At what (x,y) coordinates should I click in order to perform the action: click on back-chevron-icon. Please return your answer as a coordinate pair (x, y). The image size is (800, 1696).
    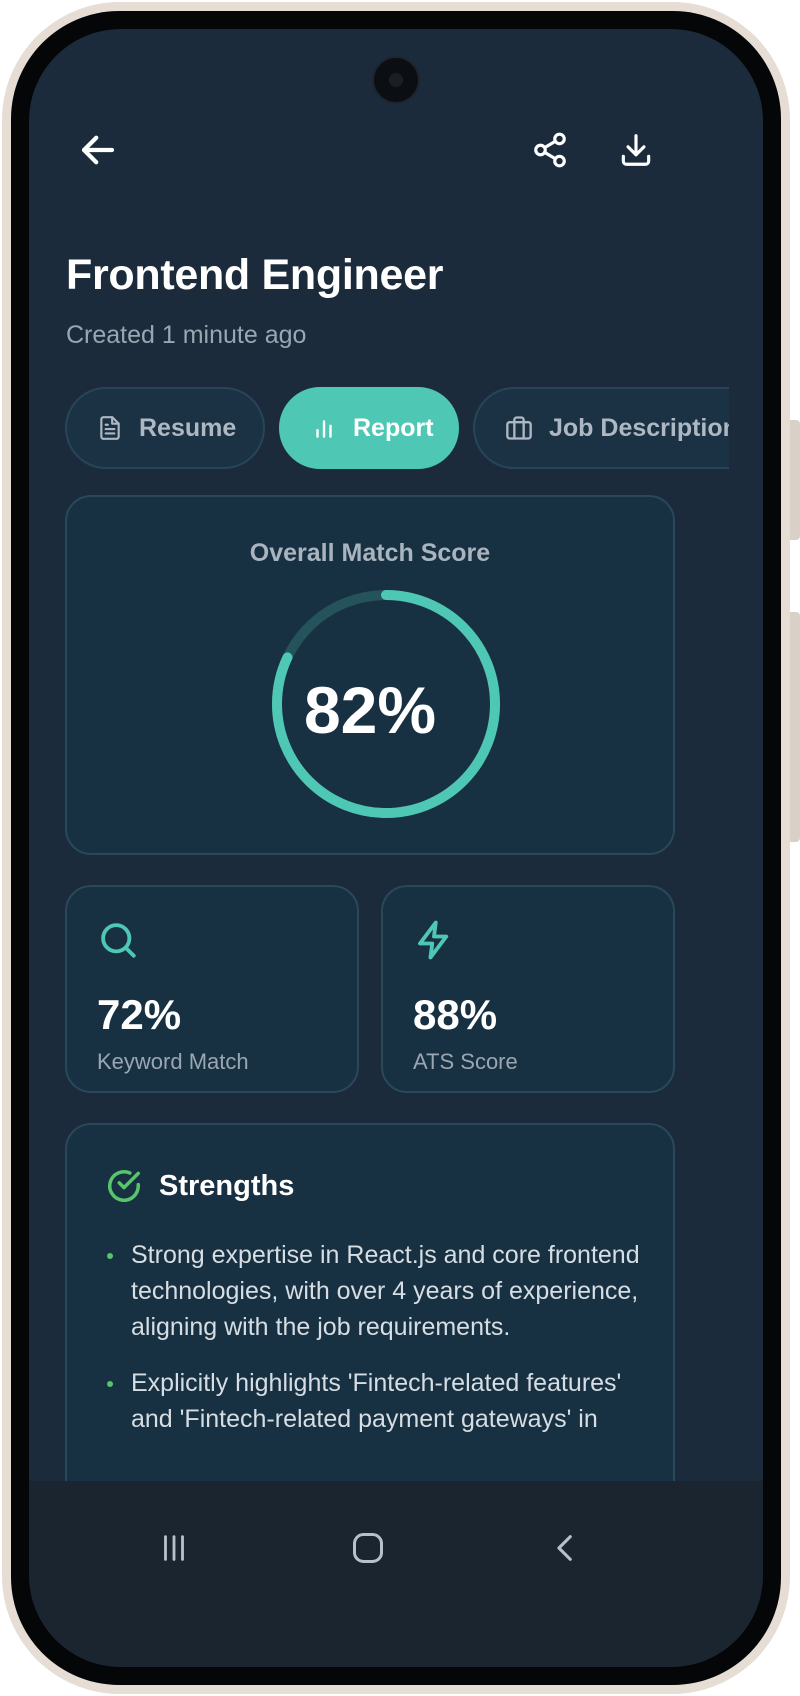
    Looking at the image, I should click on (564, 1548).